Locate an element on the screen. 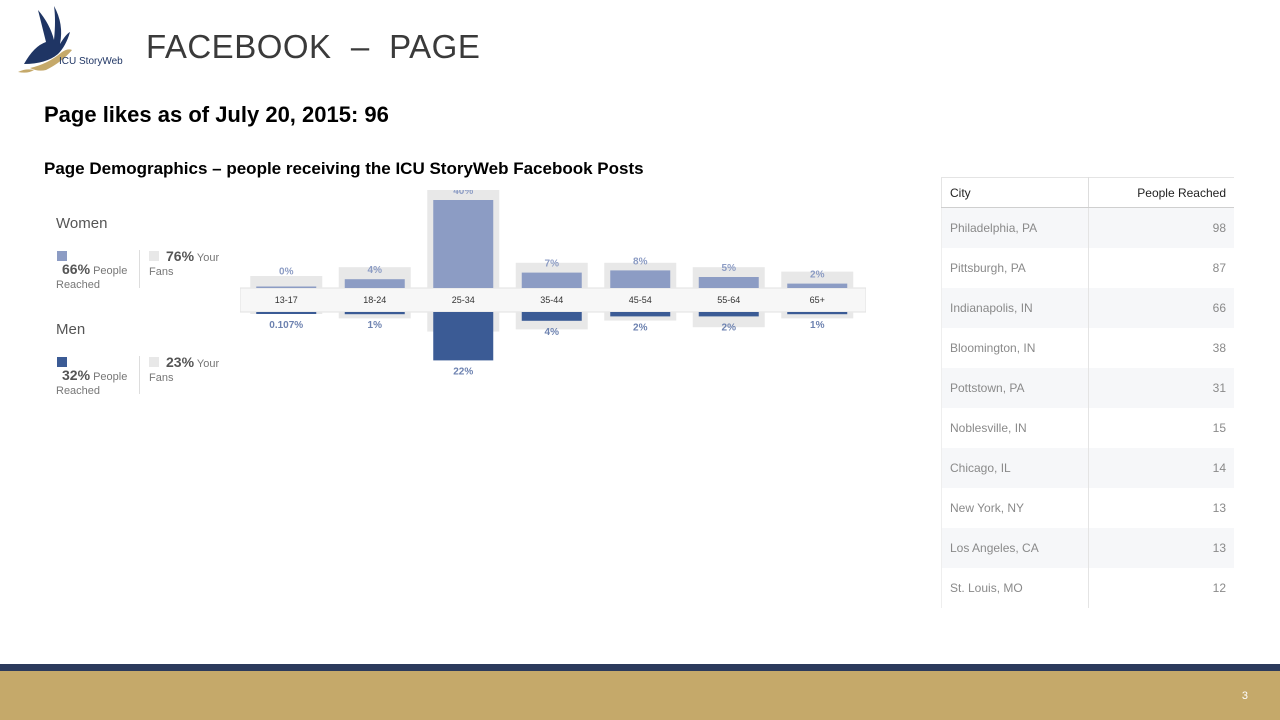 This screenshot has width=1280, height=720. city-cell: Los Angeles, CA is located at coordinates (1015, 548).